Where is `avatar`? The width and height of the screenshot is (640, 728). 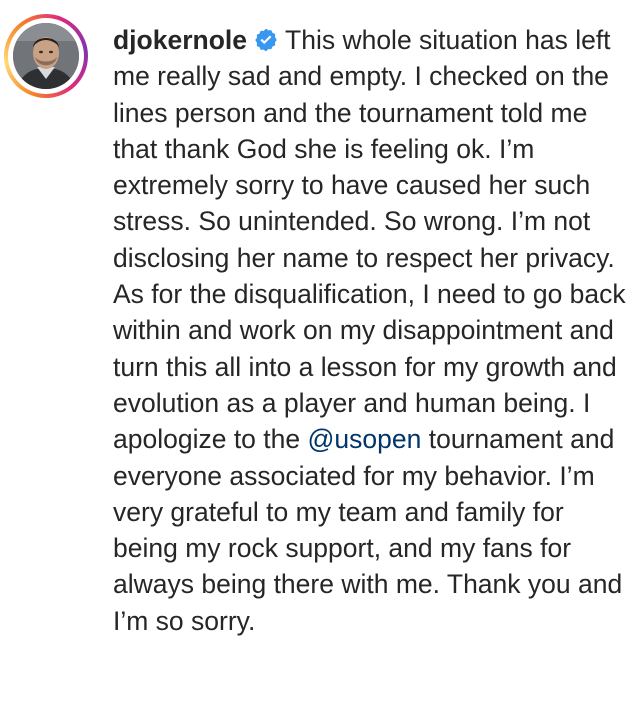
avatar is located at coordinates (46, 56).